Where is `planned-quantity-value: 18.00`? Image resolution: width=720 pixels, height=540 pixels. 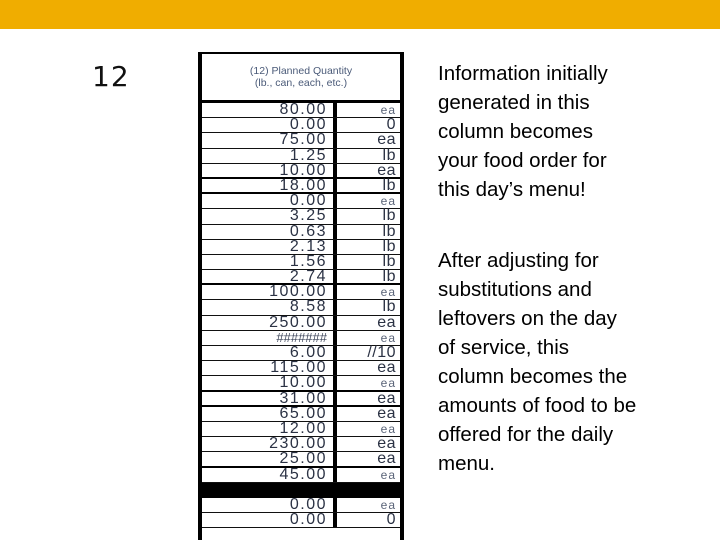
planned-quantity-value: 18.00 is located at coordinates (303, 185).